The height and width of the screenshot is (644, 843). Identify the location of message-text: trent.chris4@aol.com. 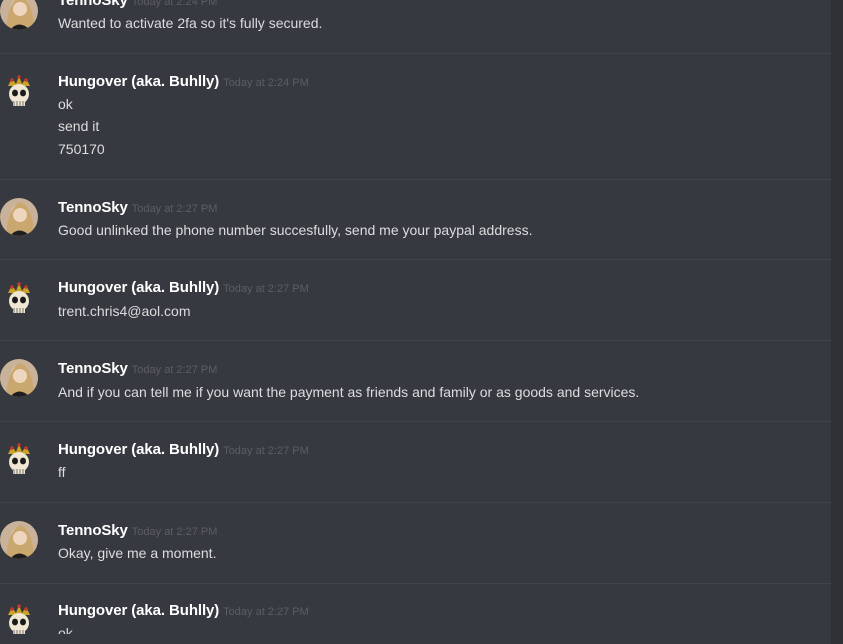
(124, 311).